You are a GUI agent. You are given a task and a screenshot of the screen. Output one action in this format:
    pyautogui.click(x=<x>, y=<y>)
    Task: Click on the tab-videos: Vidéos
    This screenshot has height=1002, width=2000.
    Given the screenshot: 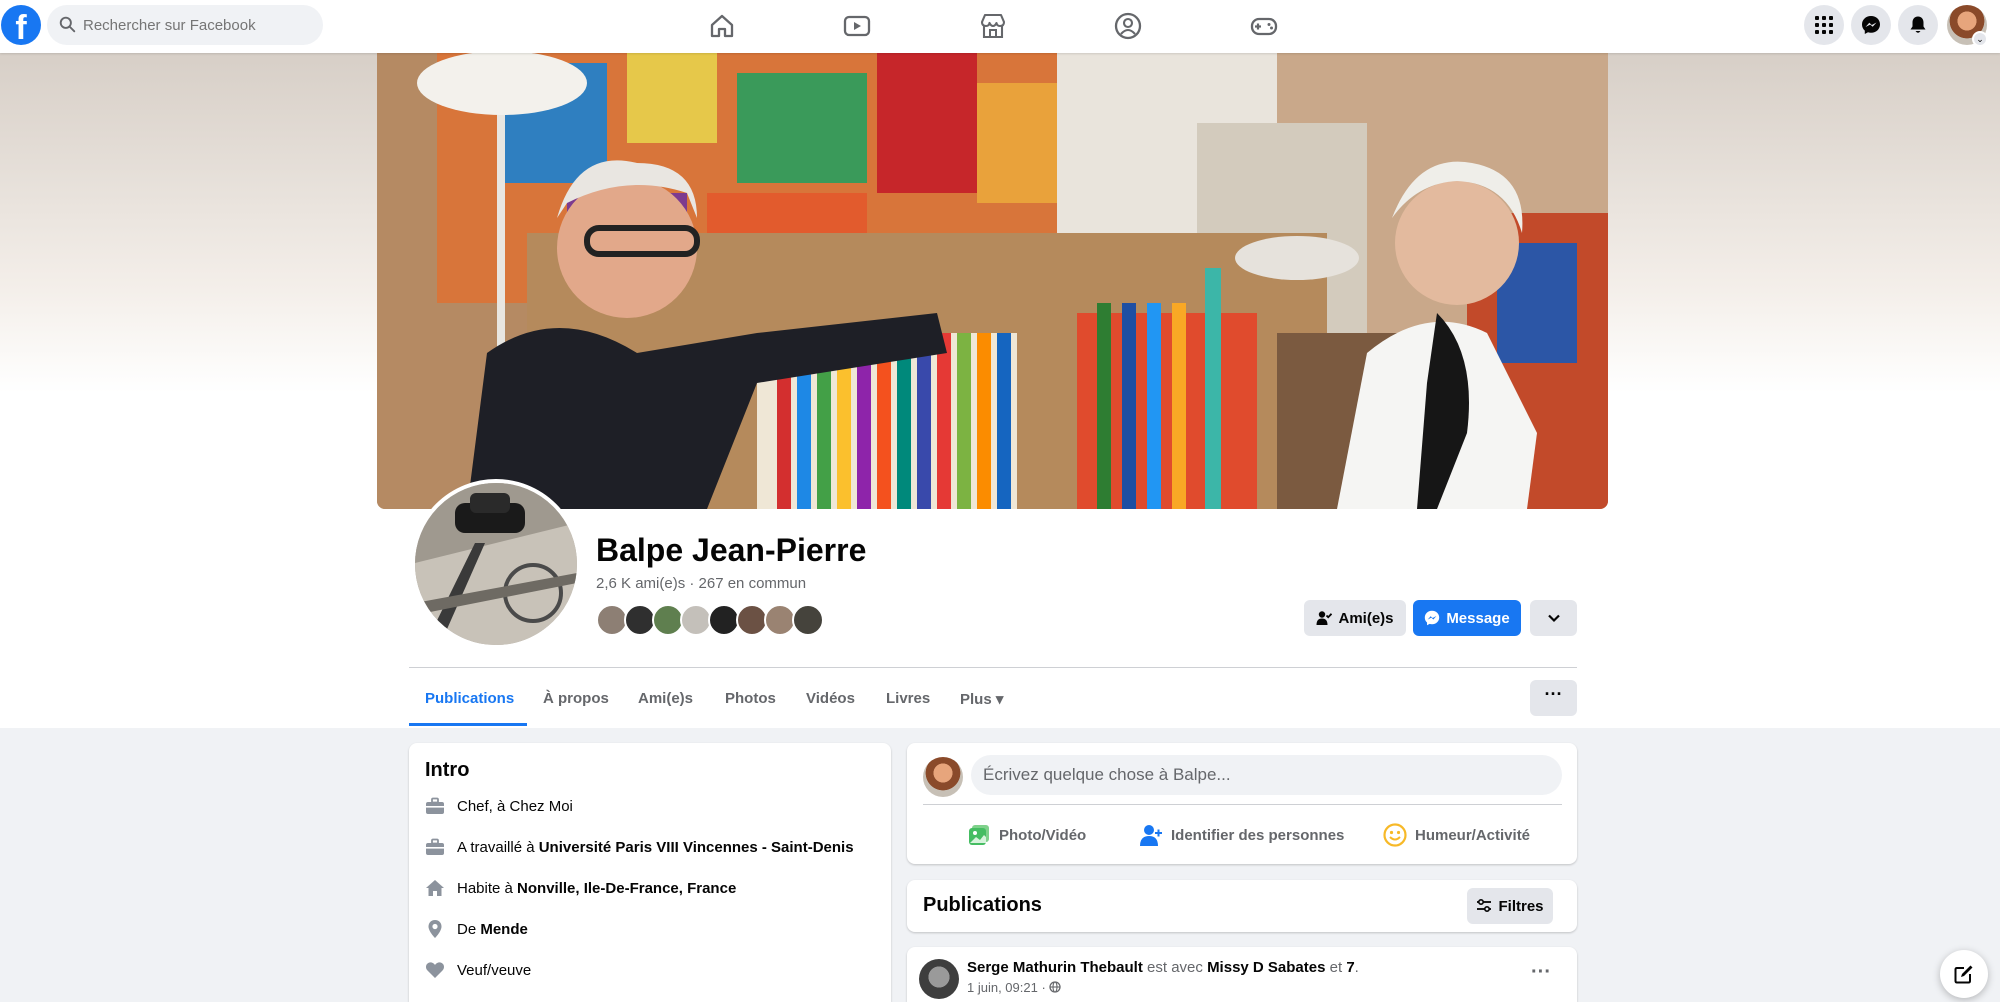 What is the action you would take?
    pyautogui.click(x=830, y=698)
    